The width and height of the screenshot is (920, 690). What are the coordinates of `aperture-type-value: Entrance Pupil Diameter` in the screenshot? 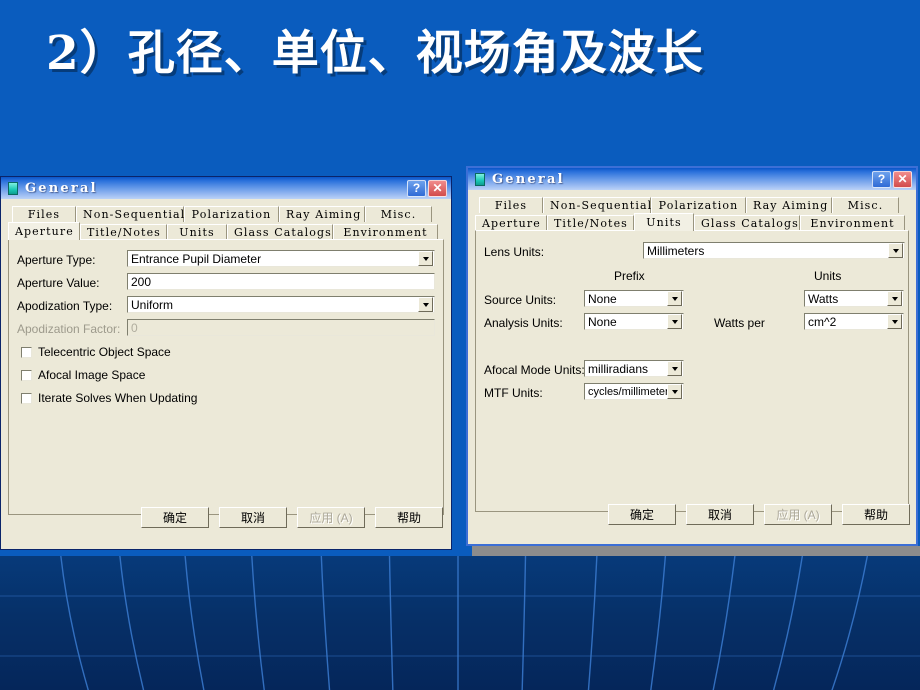 It's located at (196, 258).